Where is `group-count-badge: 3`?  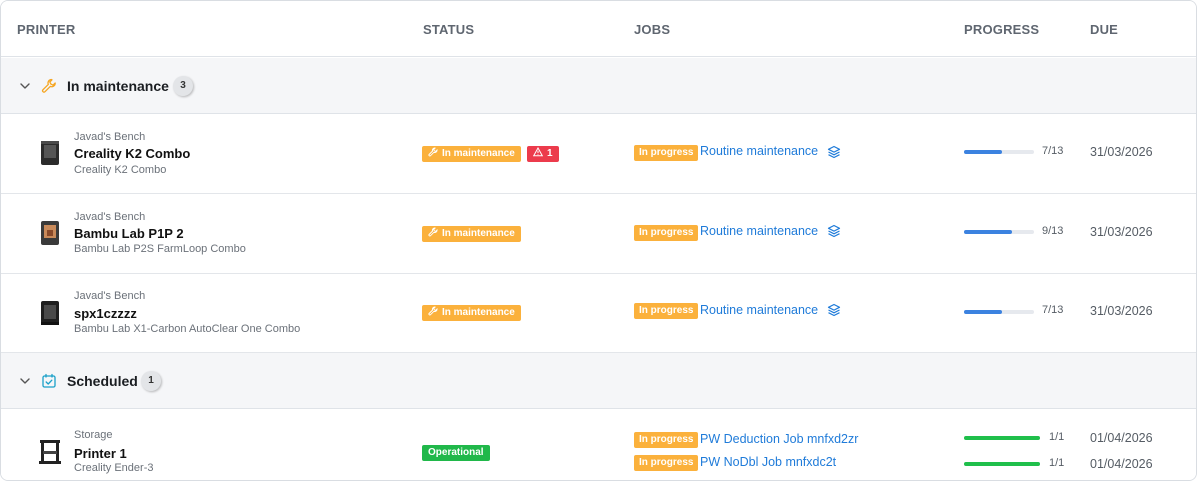 group-count-badge: 3 is located at coordinates (183, 86).